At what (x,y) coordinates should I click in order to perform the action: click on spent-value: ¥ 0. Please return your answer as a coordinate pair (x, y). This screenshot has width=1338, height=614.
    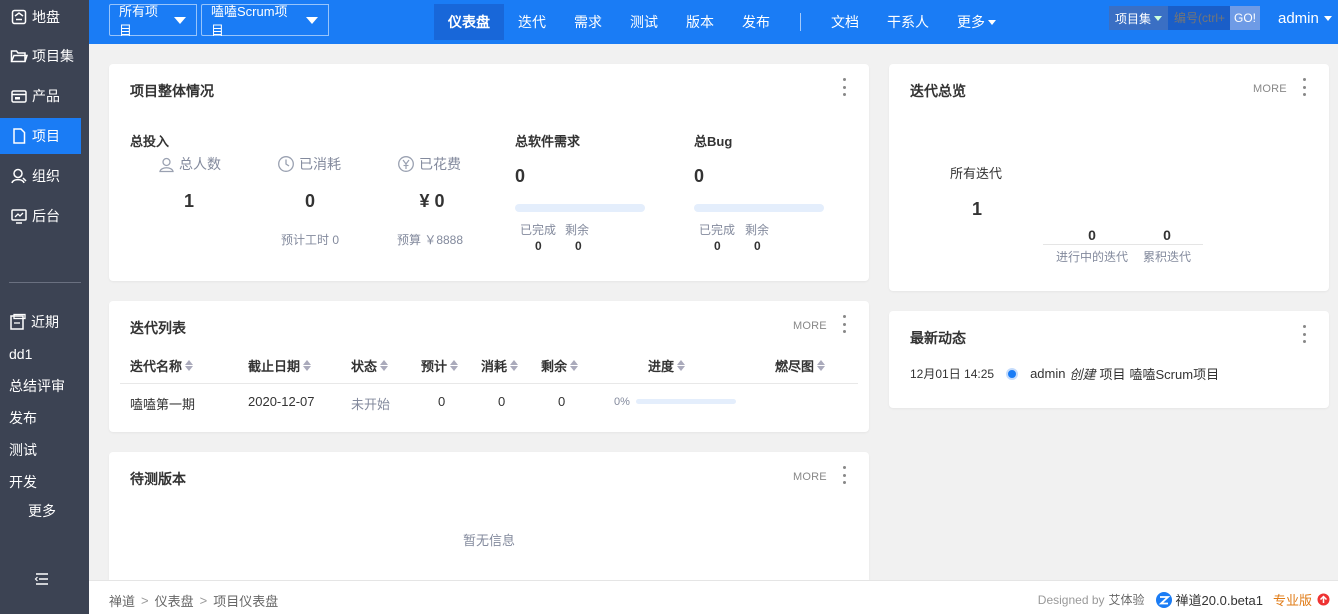
    Looking at the image, I should click on (432, 201).